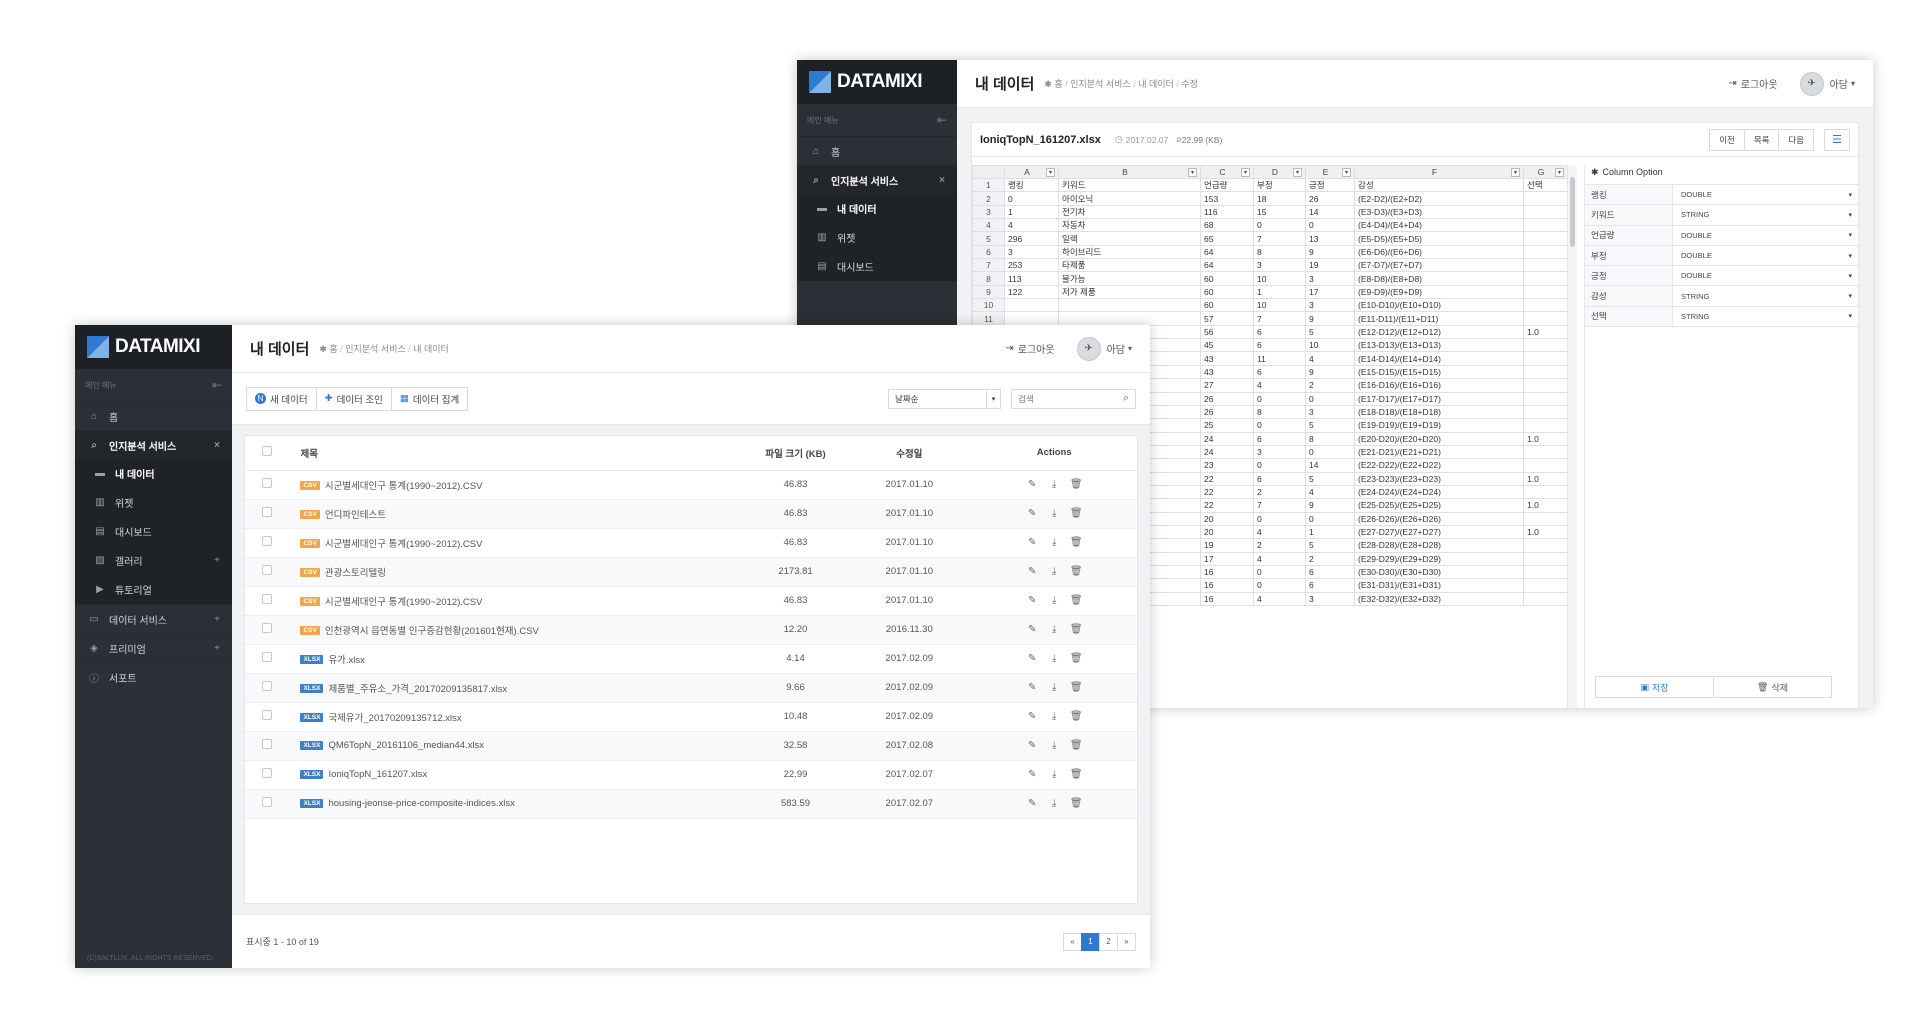 The image size is (1920, 1025). Describe the element at coordinates (1279, 185) in the screenshot. I see `sheet-cell: 부정` at that location.